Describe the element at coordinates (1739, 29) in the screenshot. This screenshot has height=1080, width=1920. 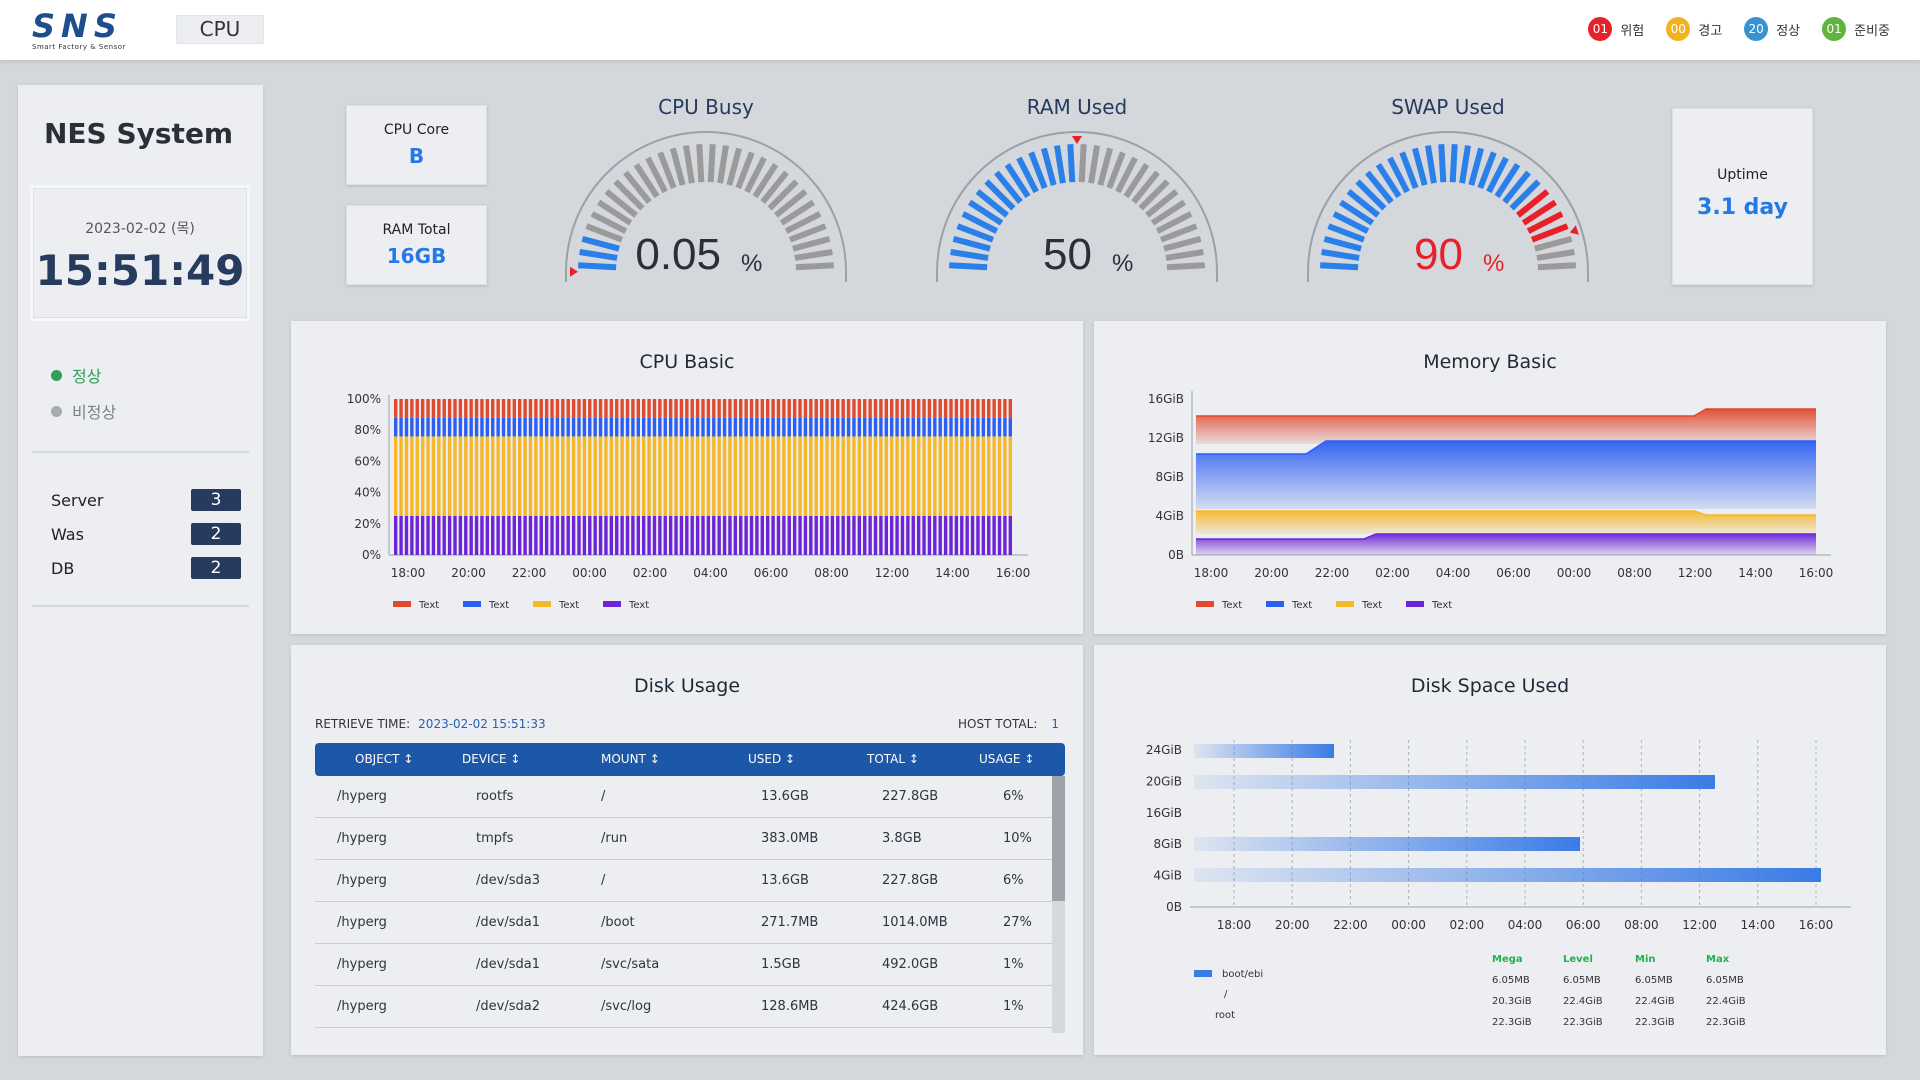
I see `status-summary: 01 위험 00 경고 20 정상 01 준비중` at that location.